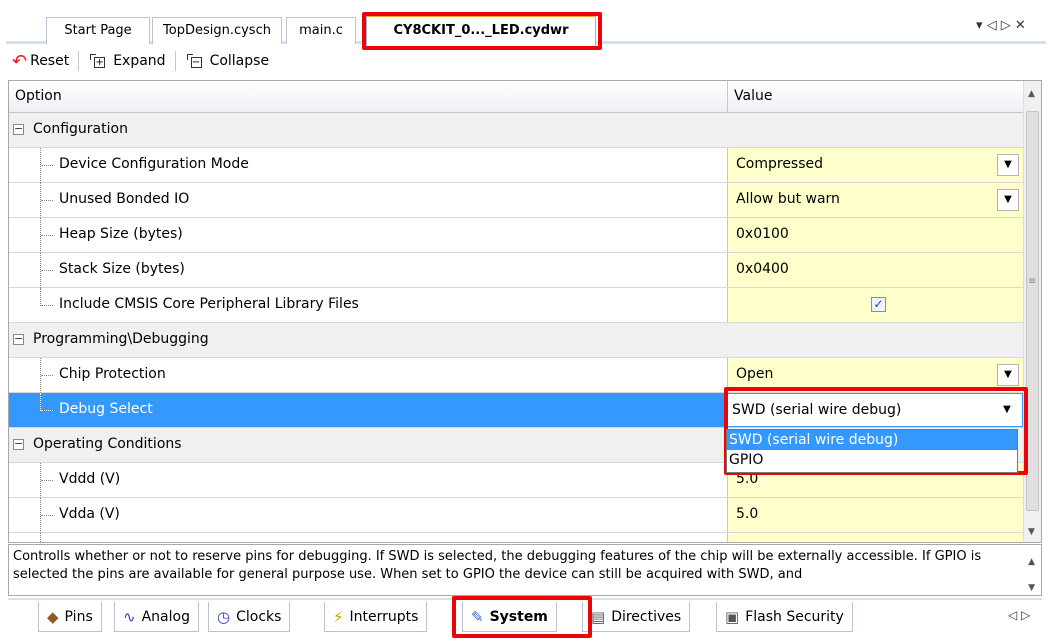  I want to click on value-text: Open, so click(755, 374).